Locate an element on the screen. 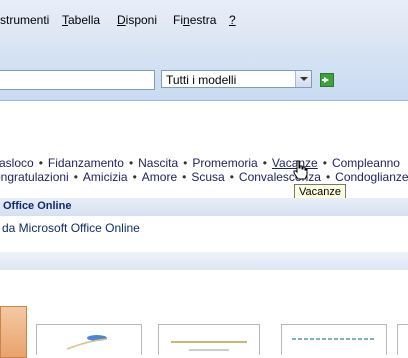 The width and height of the screenshot is (408, 358). model-filter-value: Tutti i modelli is located at coordinates (201, 80).